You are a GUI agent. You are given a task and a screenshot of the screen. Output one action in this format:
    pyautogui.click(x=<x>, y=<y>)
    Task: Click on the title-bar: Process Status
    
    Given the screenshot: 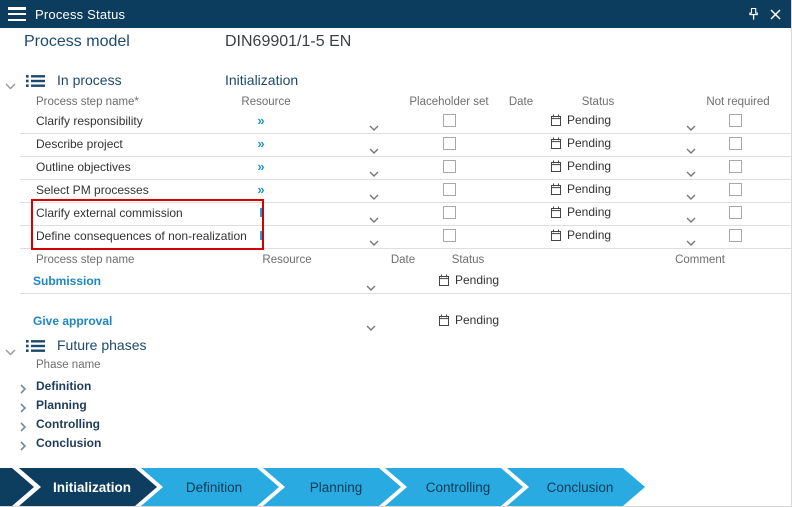 What is the action you would take?
    pyautogui.click(x=395, y=14)
    